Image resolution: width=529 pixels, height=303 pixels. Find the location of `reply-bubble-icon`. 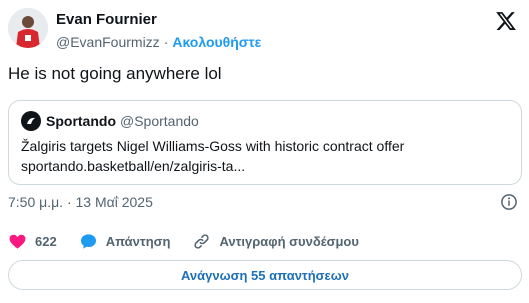

reply-bubble-icon is located at coordinates (88, 241).